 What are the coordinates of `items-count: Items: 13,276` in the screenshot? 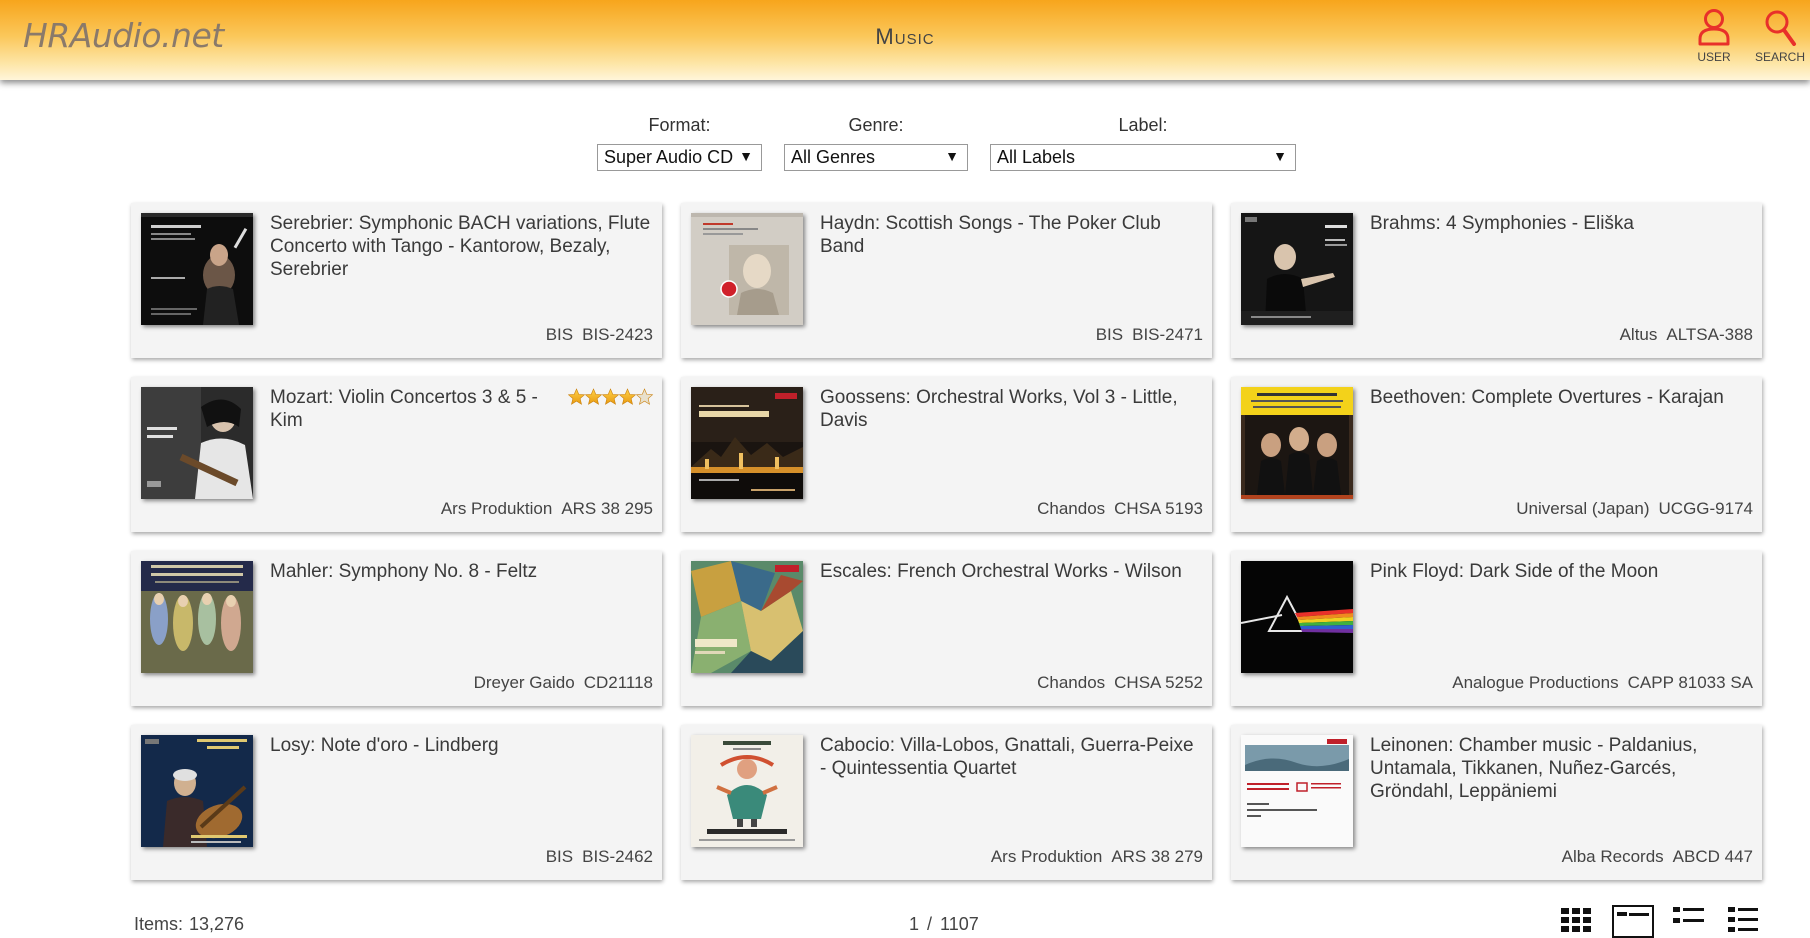 It's located at (189, 924).